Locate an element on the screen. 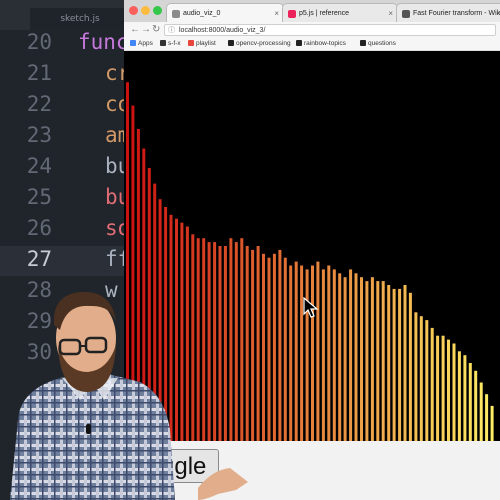 This screenshot has height=500, width=500. browser-tab: p5.js | reference × is located at coordinates (340, 12).